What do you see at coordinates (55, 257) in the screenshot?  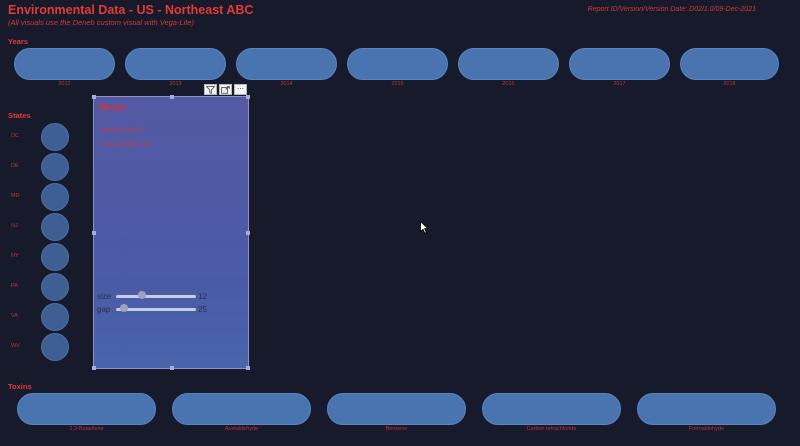 I see `state-button-ny` at bounding box center [55, 257].